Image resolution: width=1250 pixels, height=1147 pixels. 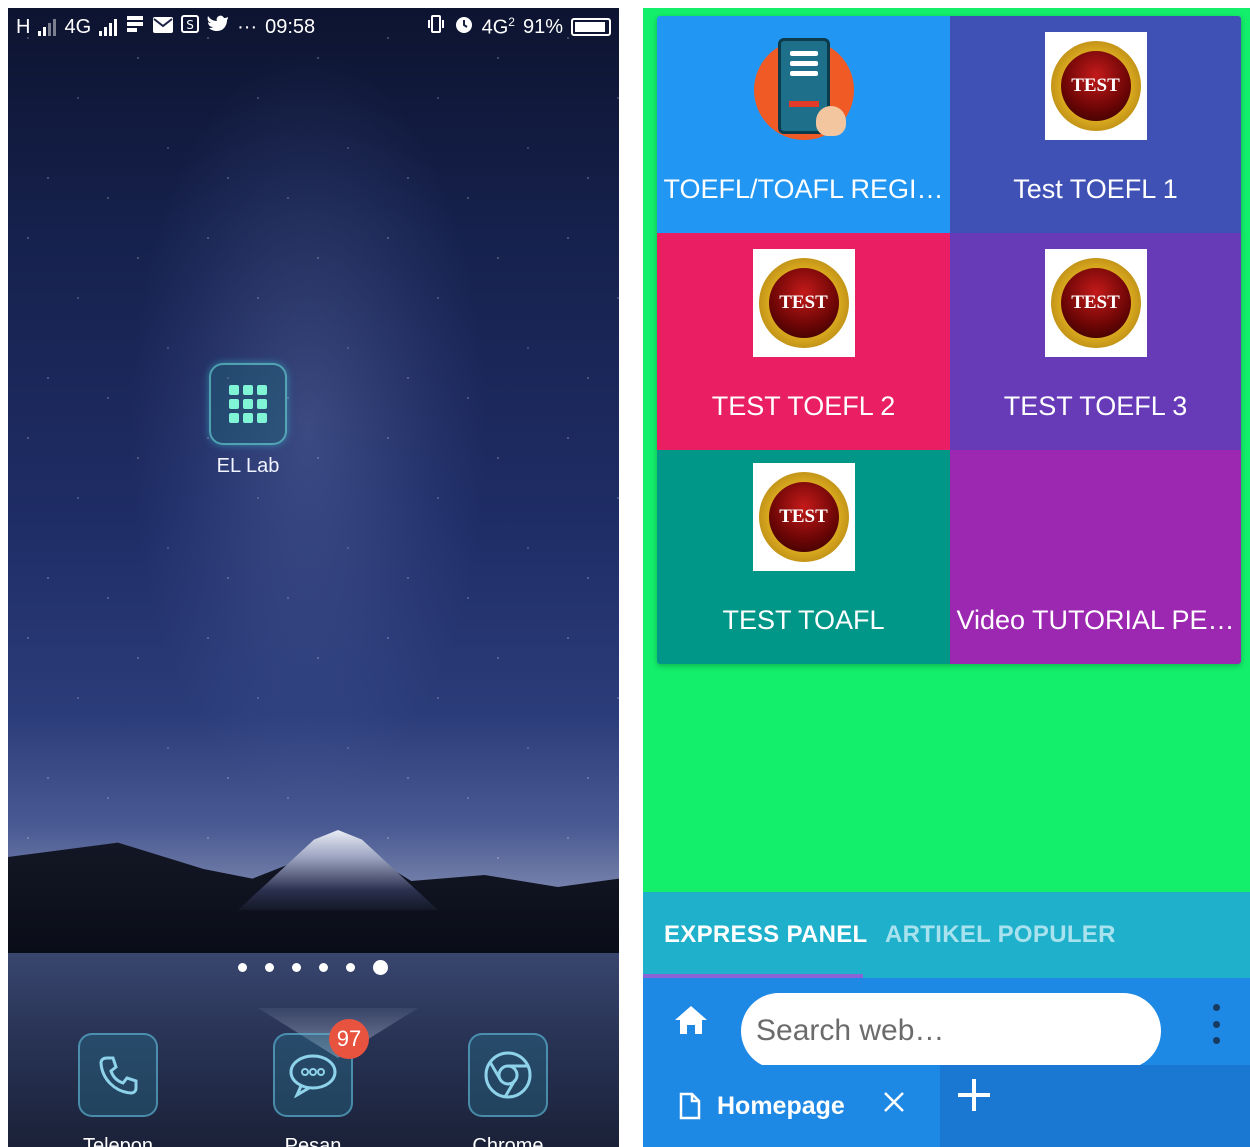 What do you see at coordinates (118, 1075) in the screenshot?
I see `phone-icon` at bounding box center [118, 1075].